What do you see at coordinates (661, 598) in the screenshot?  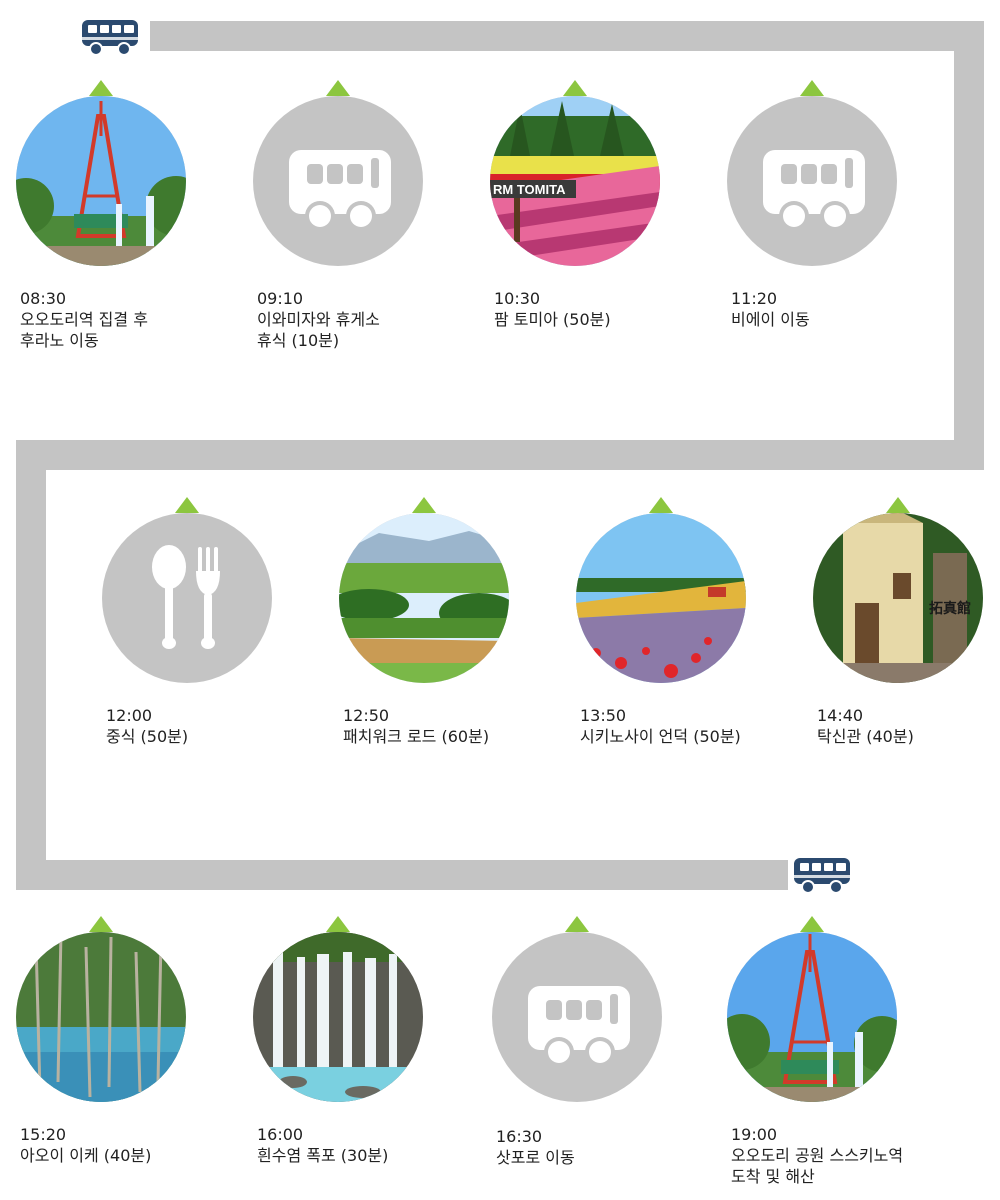 I see `shikisai-hill-photo` at bounding box center [661, 598].